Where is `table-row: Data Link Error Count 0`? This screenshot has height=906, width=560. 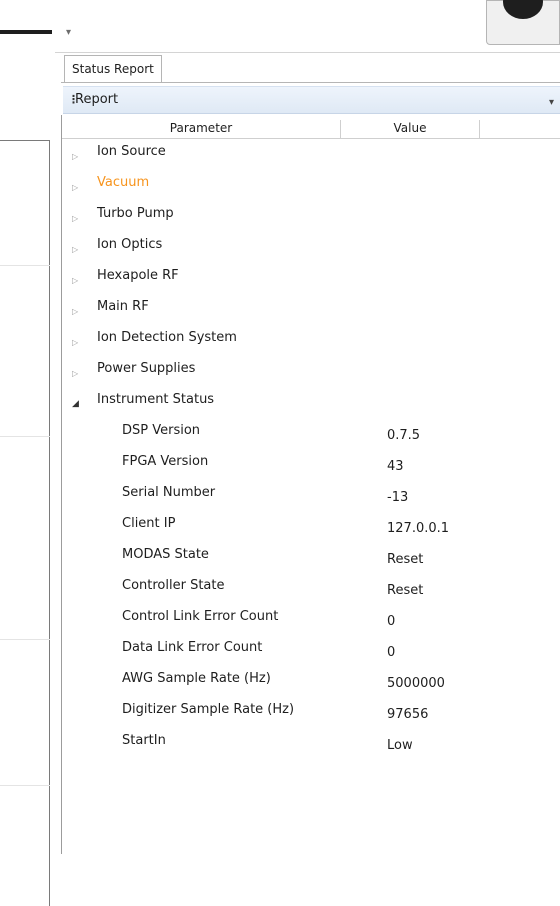 table-row: Data Link Error Count 0 is located at coordinates (311, 650).